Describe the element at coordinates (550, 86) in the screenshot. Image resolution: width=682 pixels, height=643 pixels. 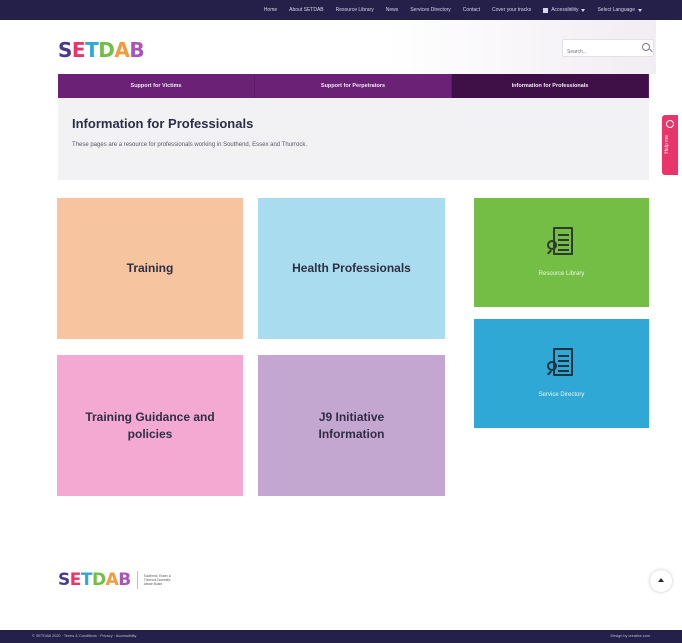
I see `tab-information-for-professionals: Information for Professionals` at that location.